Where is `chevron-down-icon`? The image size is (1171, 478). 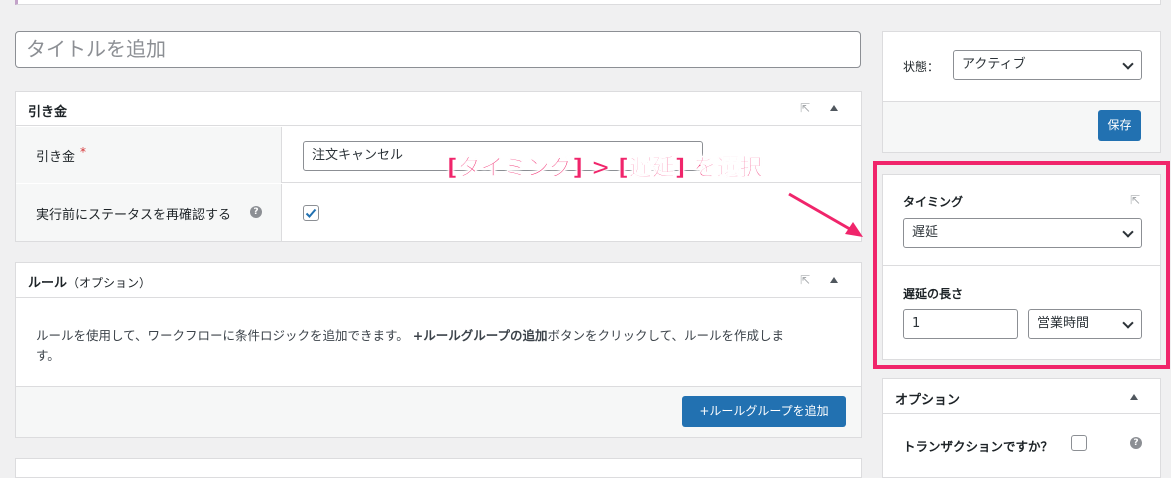 chevron-down-icon is located at coordinates (1128, 64).